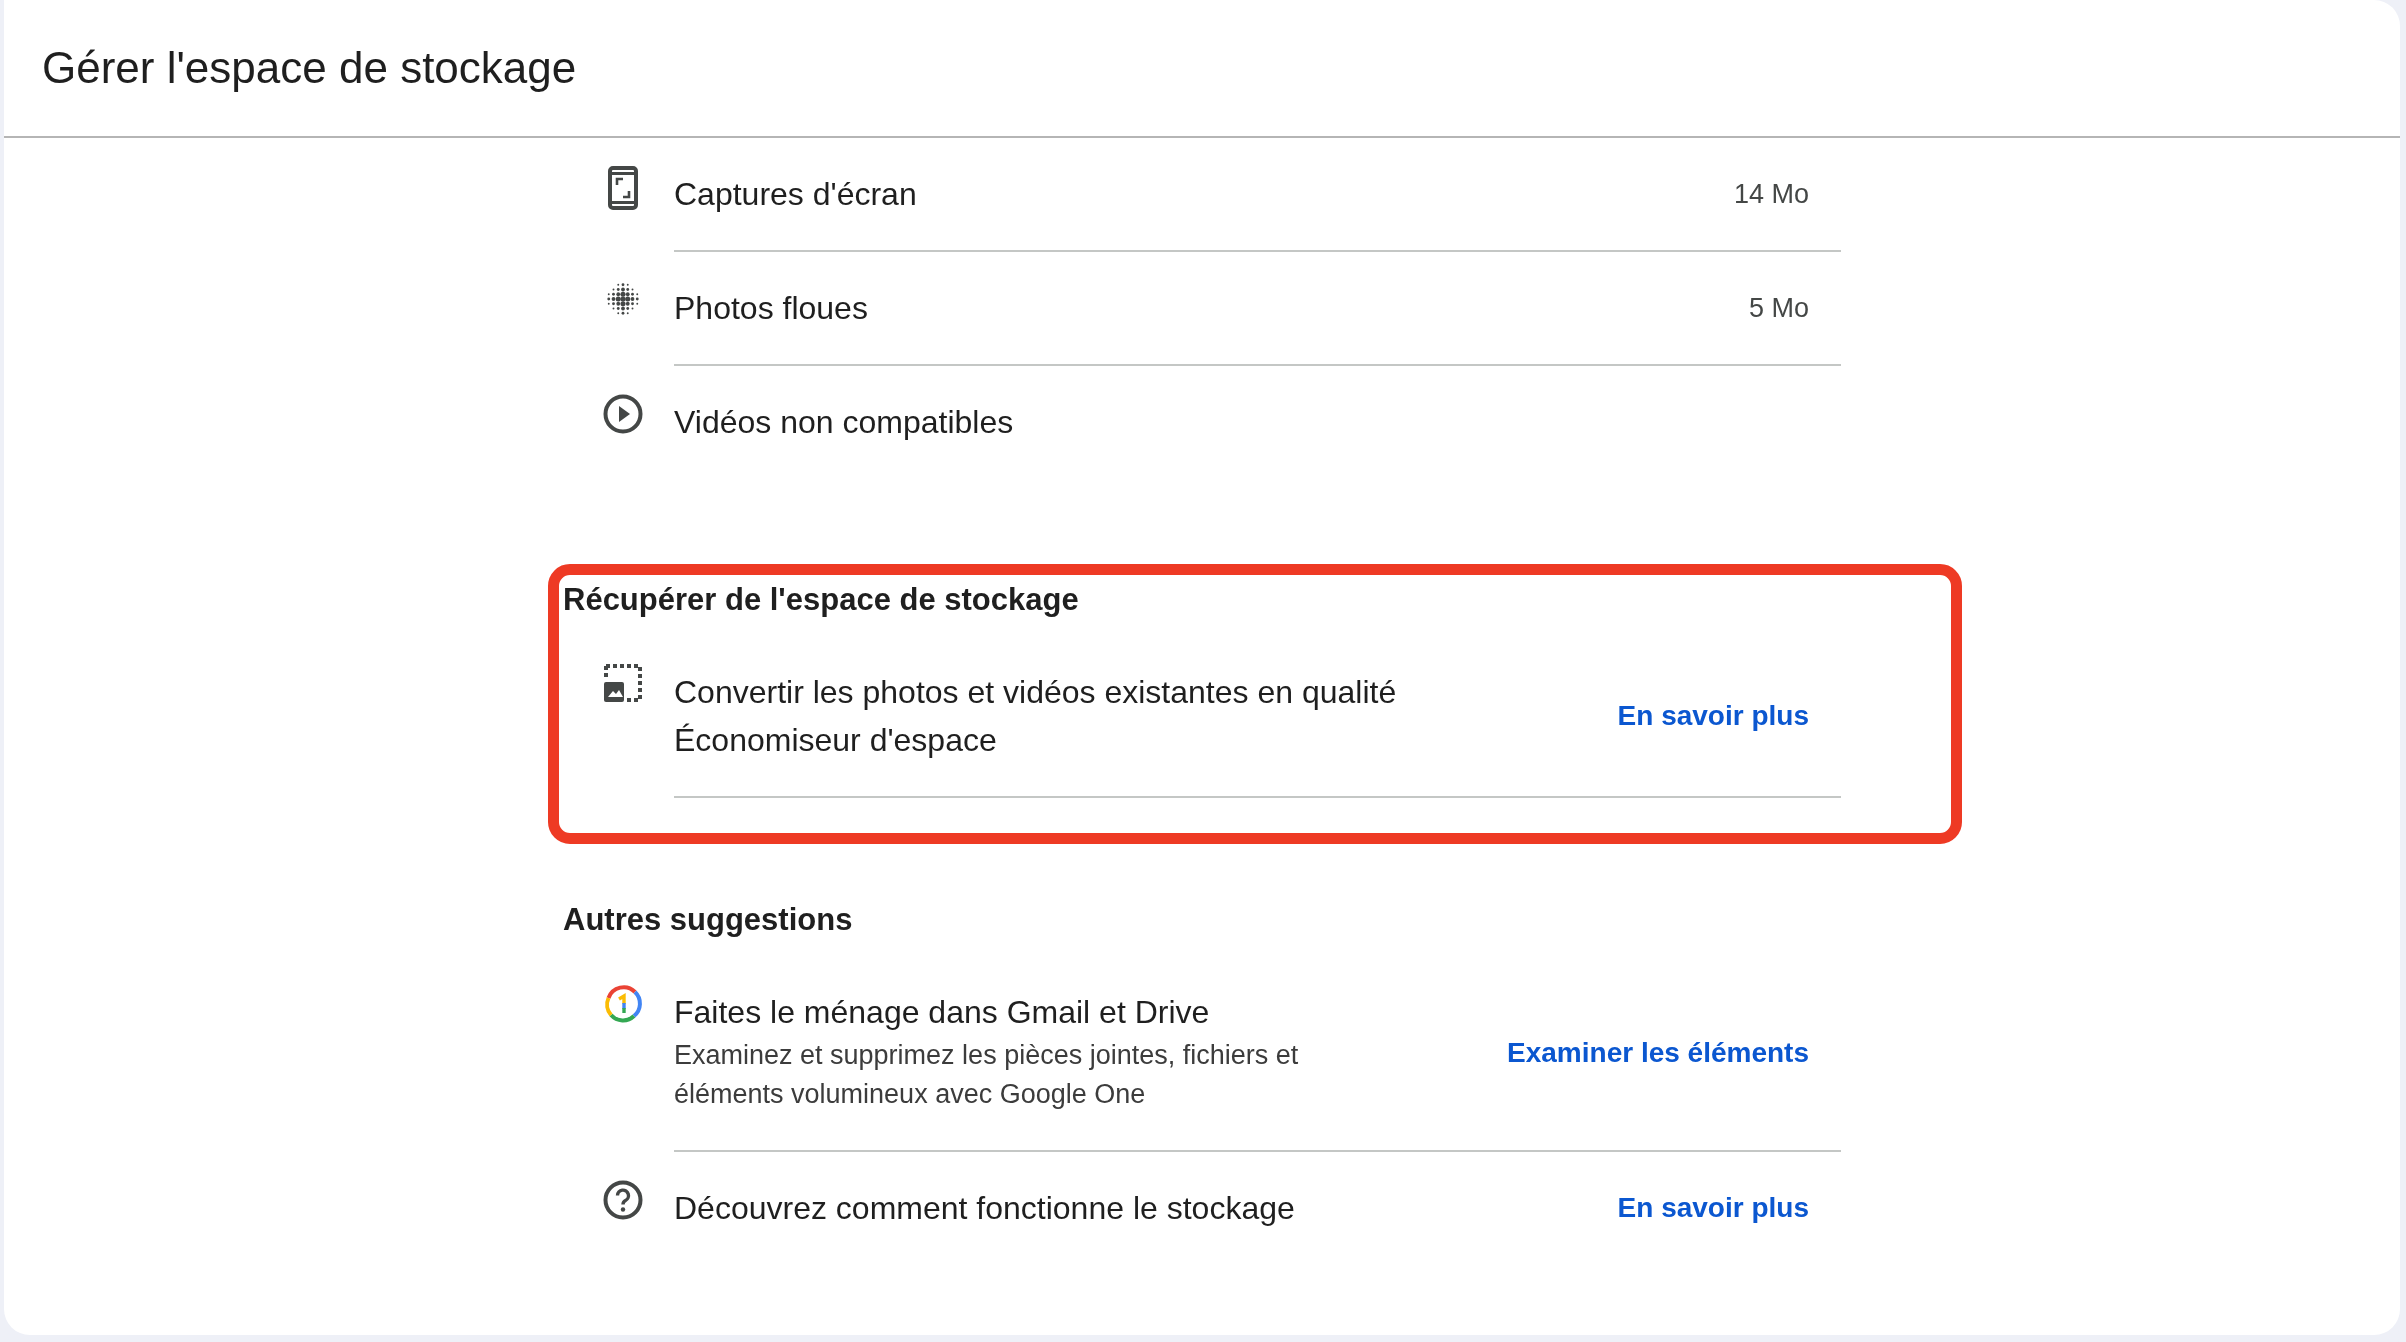  What do you see at coordinates (1771, 194) in the screenshot?
I see `size-value: 14 Mo` at bounding box center [1771, 194].